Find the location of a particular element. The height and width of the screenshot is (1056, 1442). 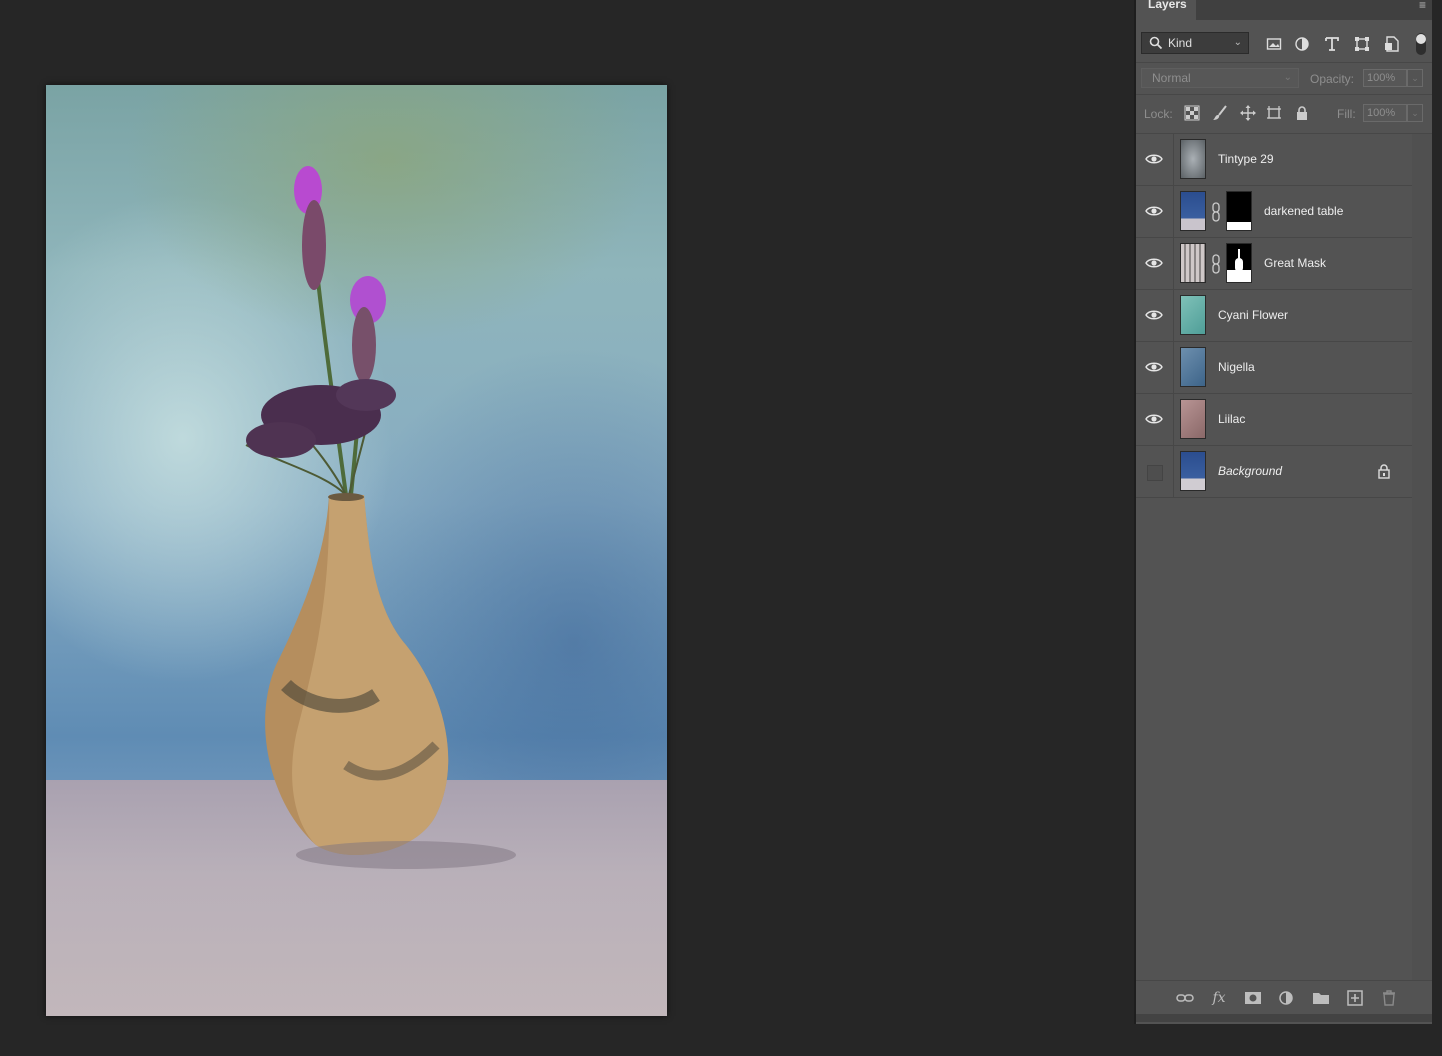

lock-icon is located at coordinates (1384, 471).